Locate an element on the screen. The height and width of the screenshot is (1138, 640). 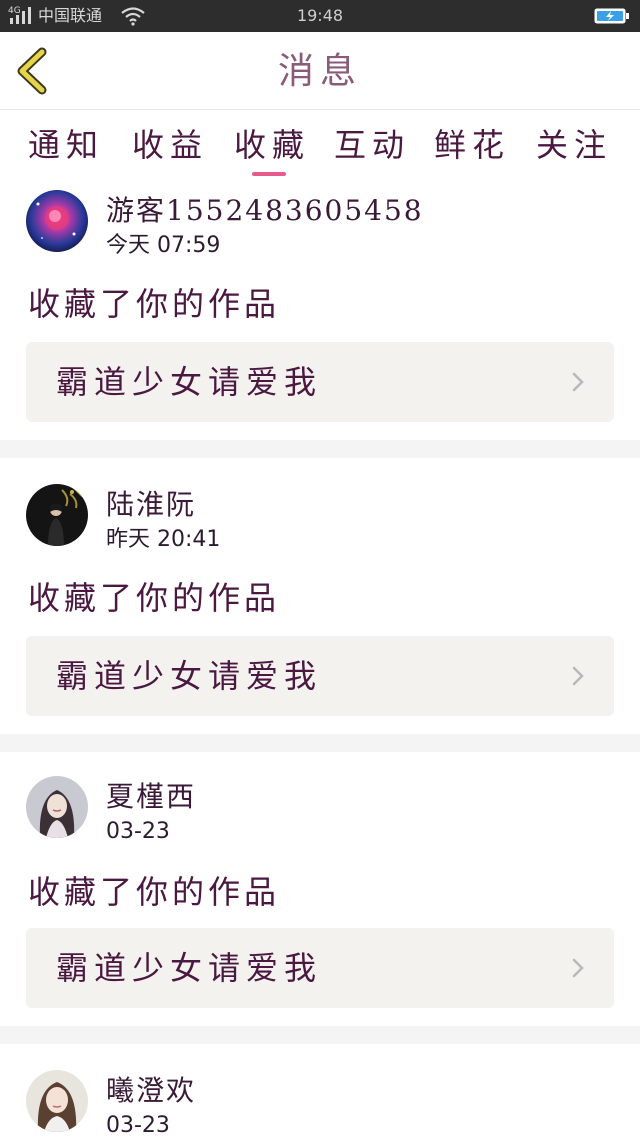
username: 曦澄欢 is located at coordinates (151, 1091).